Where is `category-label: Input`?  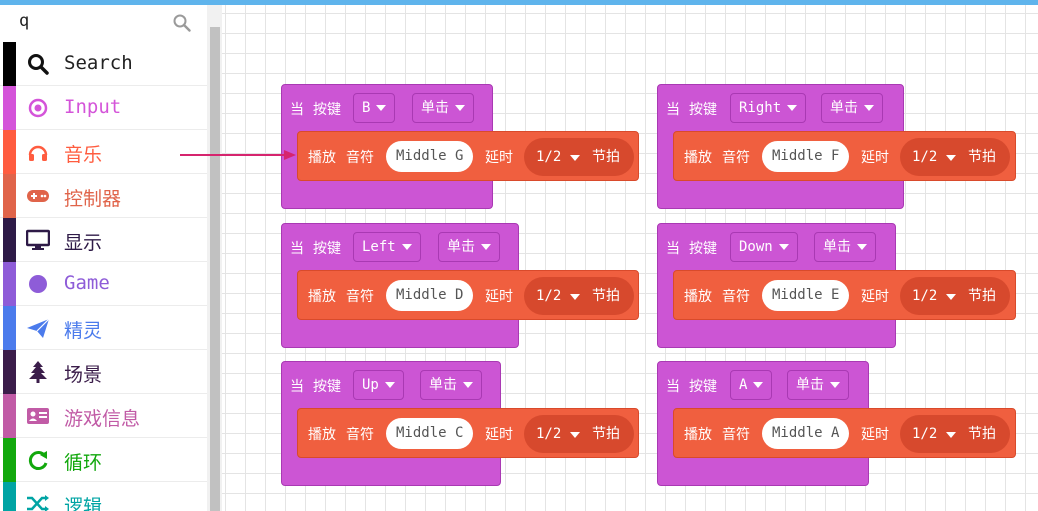
category-label: Input is located at coordinates (93, 107).